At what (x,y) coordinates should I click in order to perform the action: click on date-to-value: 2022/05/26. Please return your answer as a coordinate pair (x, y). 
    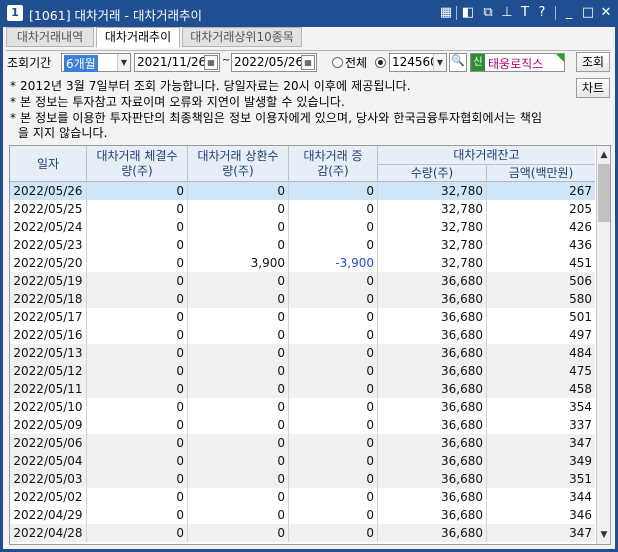
    Looking at the image, I should click on (269, 62).